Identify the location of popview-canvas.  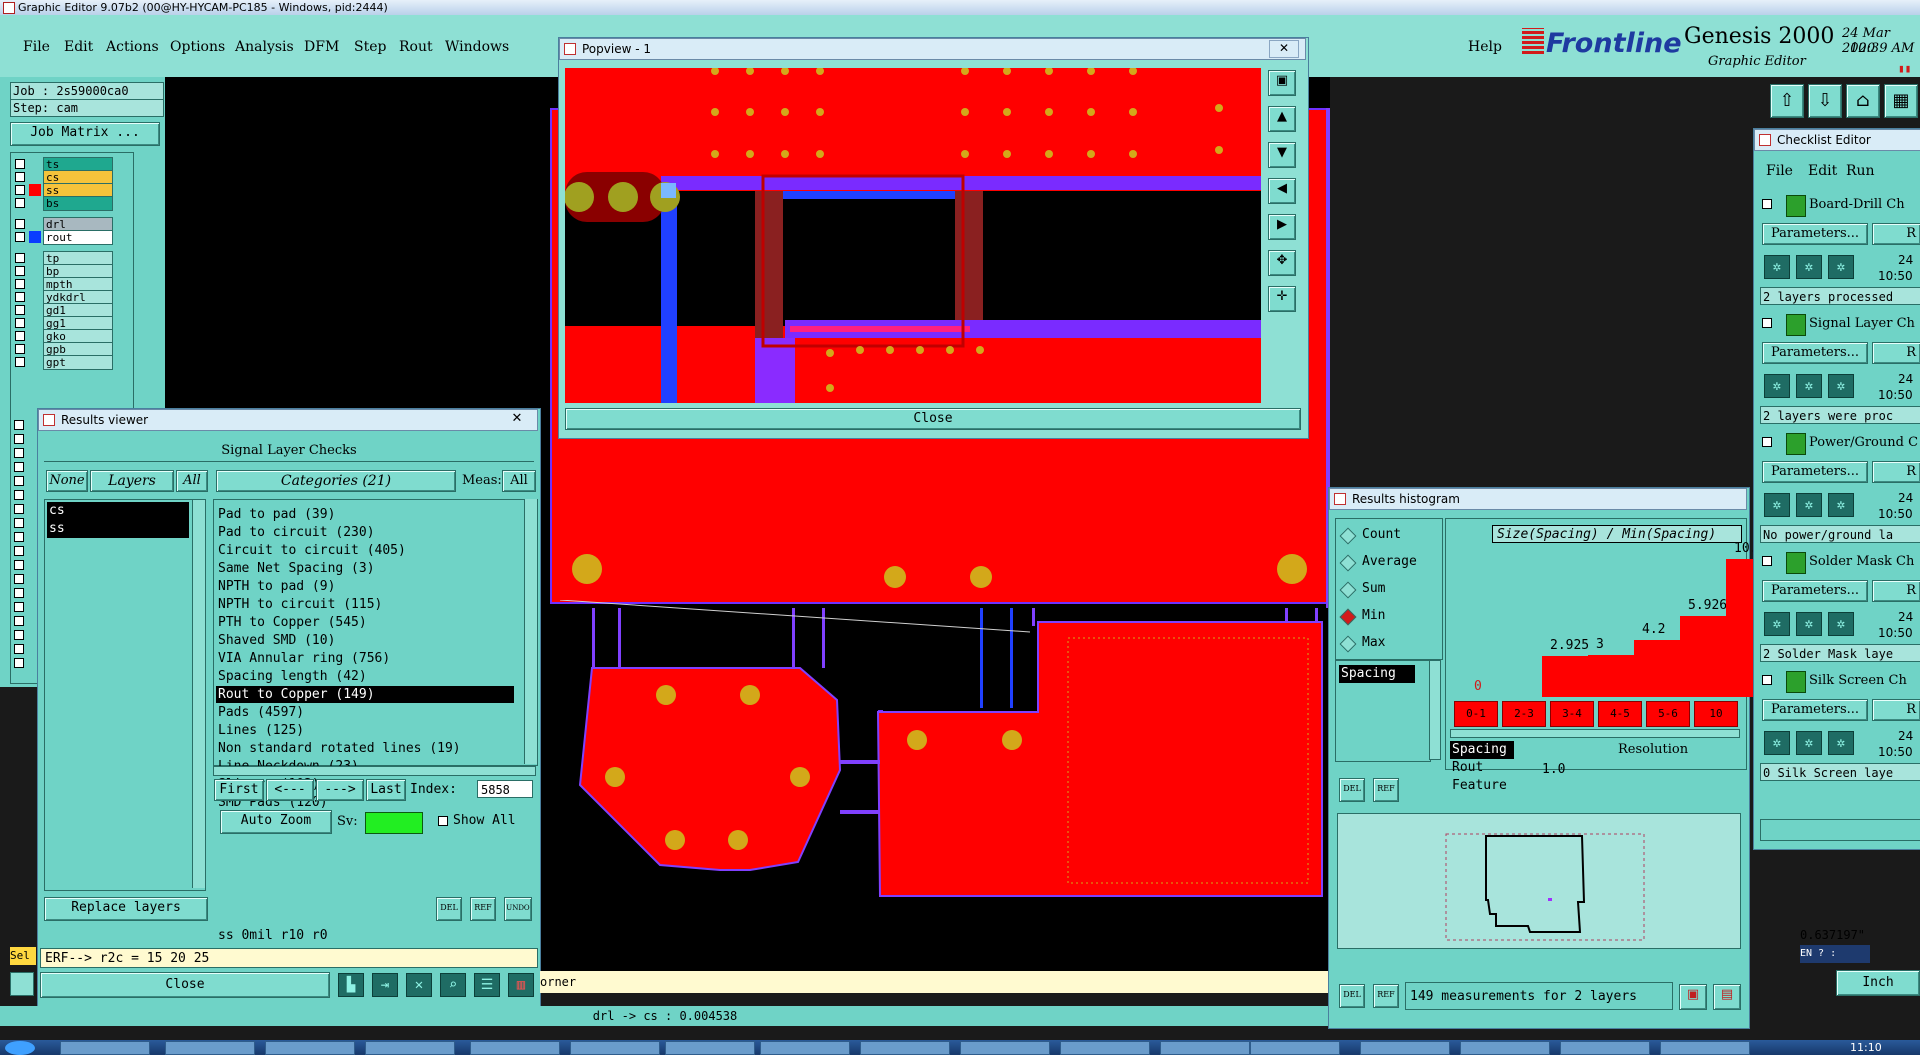
(913, 235).